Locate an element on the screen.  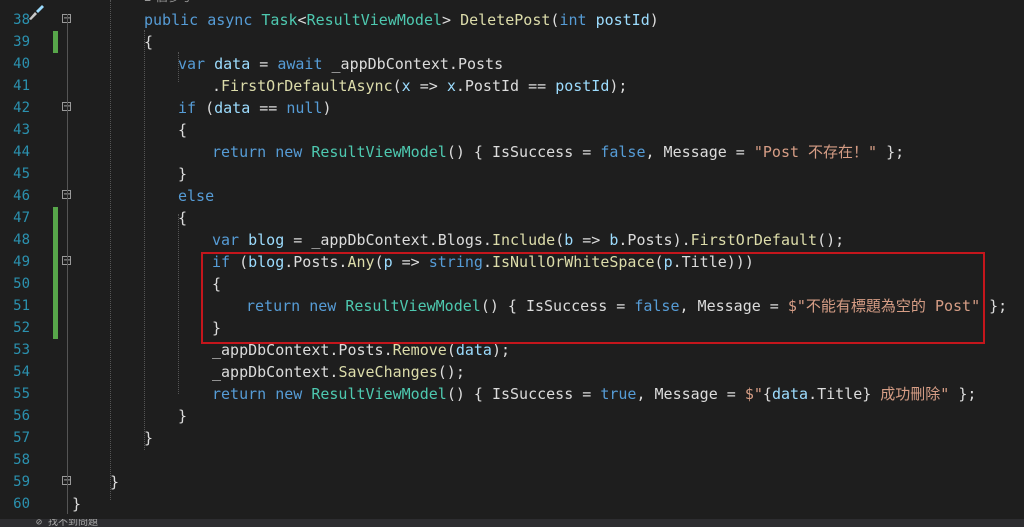
code-line: 47 { is located at coordinates (512, 218).